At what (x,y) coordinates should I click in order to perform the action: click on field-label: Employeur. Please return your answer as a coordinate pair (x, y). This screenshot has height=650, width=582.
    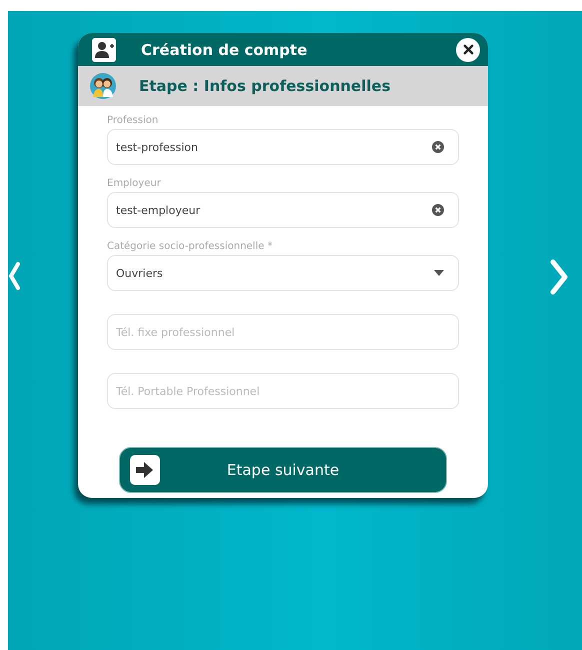
    Looking at the image, I should click on (134, 183).